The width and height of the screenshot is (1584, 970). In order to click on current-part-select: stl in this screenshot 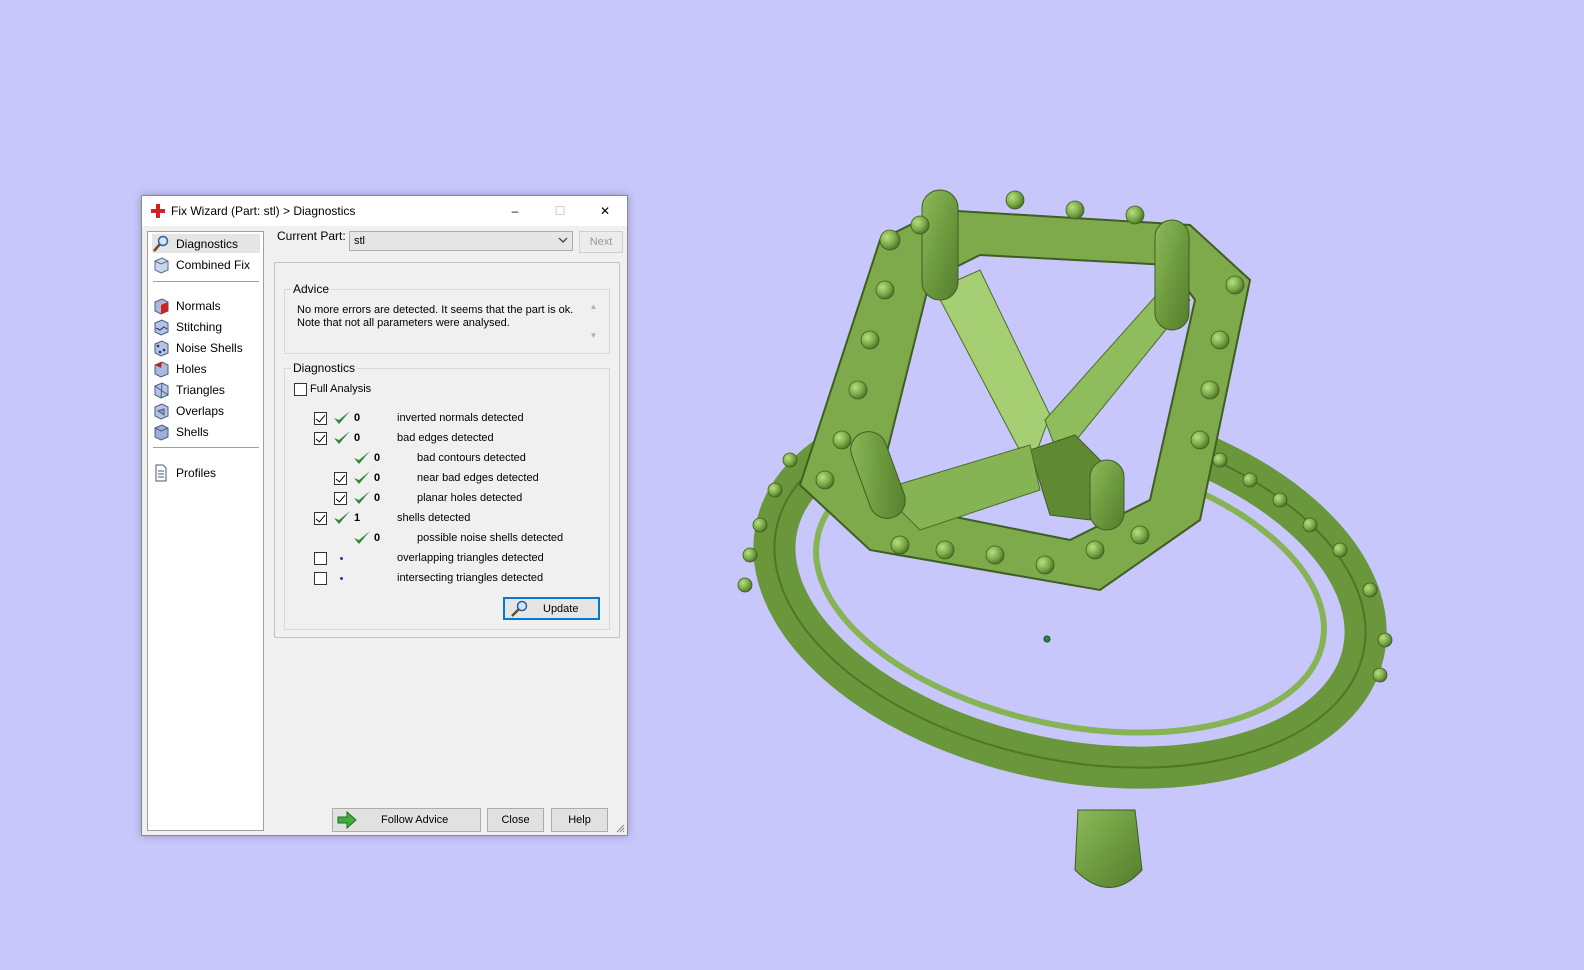, I will do `click(461, 241)`.